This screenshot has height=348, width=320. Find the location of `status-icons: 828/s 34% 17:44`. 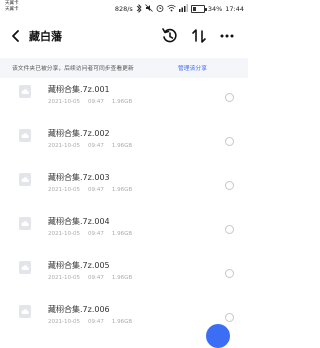

status-icons: 828/s 34% 17:44 is located at coordinates (179, 9).